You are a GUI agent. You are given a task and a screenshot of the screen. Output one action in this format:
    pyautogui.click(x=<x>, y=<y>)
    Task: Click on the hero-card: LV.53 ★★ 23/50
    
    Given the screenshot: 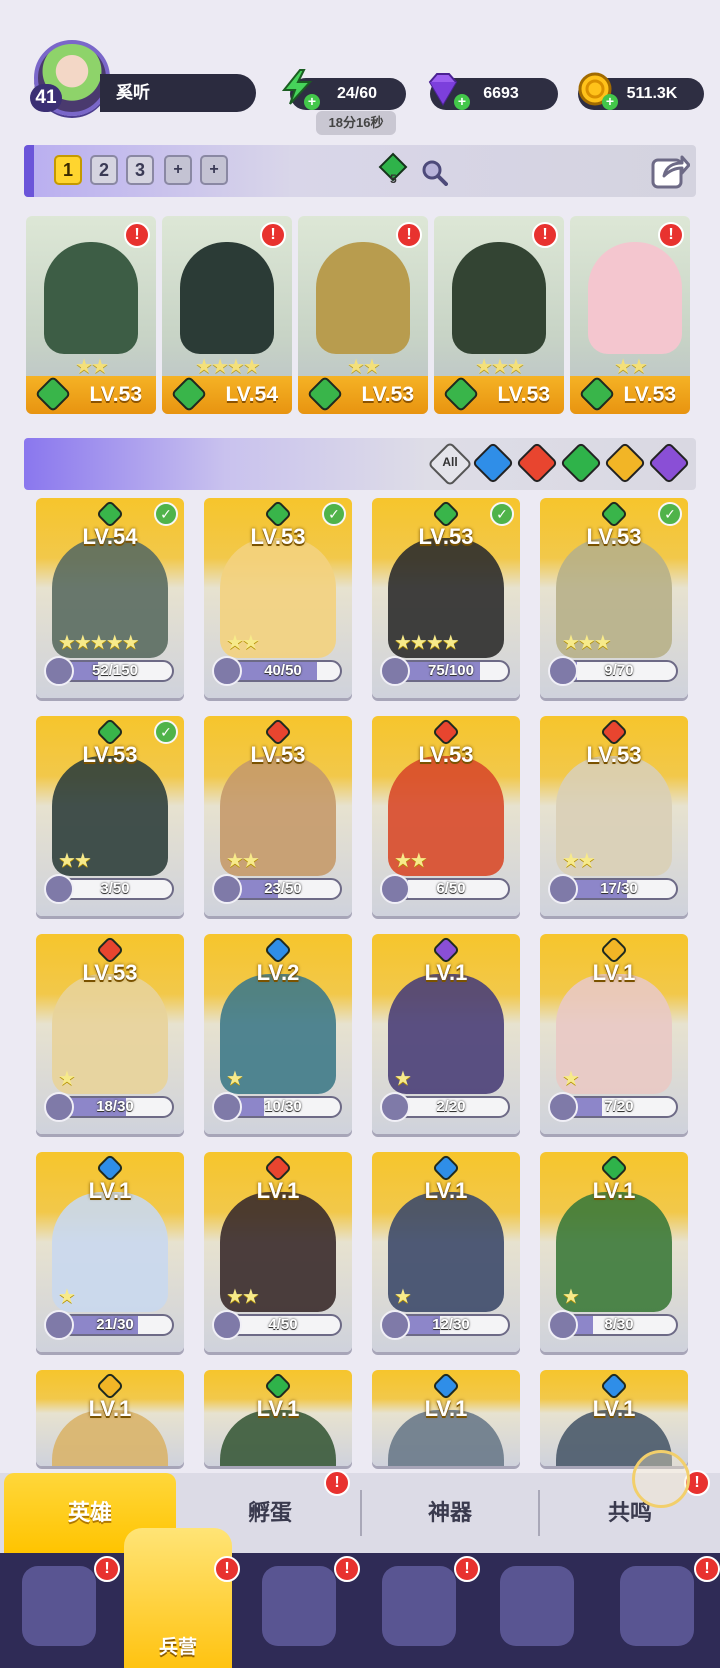 What is the action you would take?
    pyautogui.click(x=278, y=816)
    